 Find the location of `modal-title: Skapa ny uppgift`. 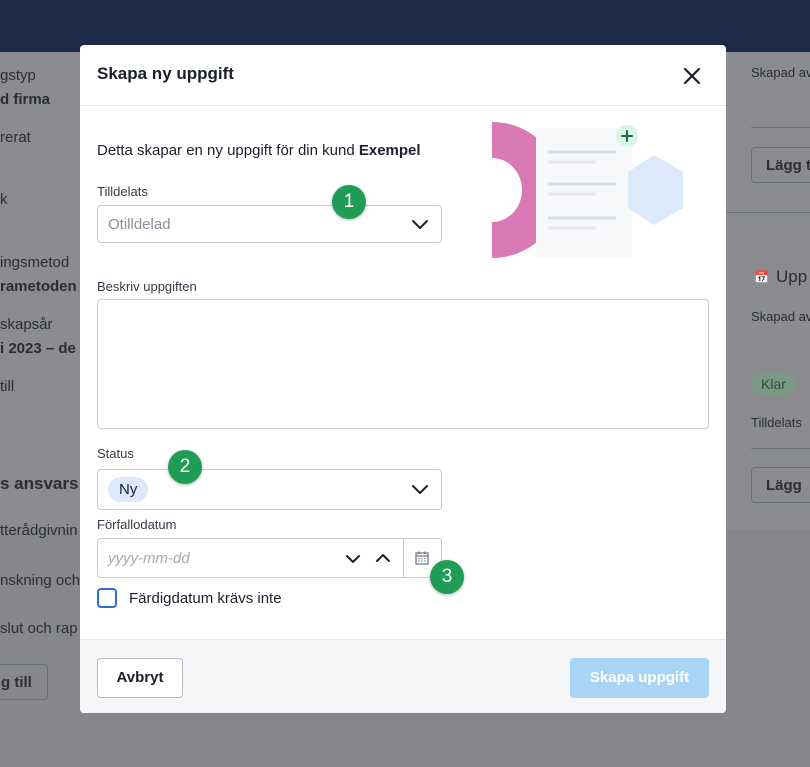

modal-title: Skapa ny uppgift is located at coordinates (165, 73).